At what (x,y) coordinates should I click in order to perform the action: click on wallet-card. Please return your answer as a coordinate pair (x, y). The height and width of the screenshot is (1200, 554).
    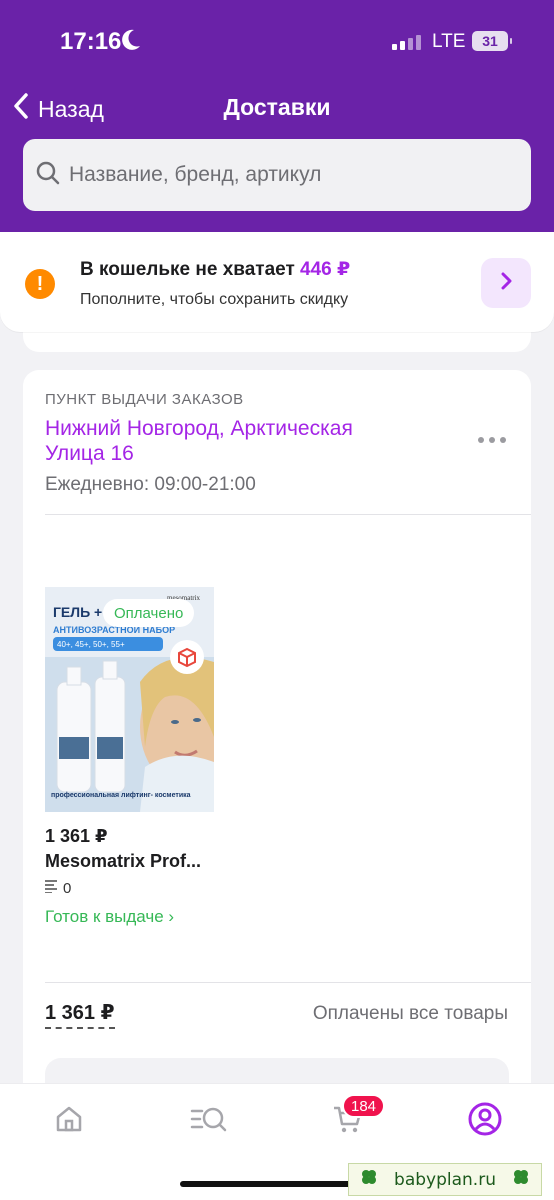
    Looking at the image, I should click on (277, 282).